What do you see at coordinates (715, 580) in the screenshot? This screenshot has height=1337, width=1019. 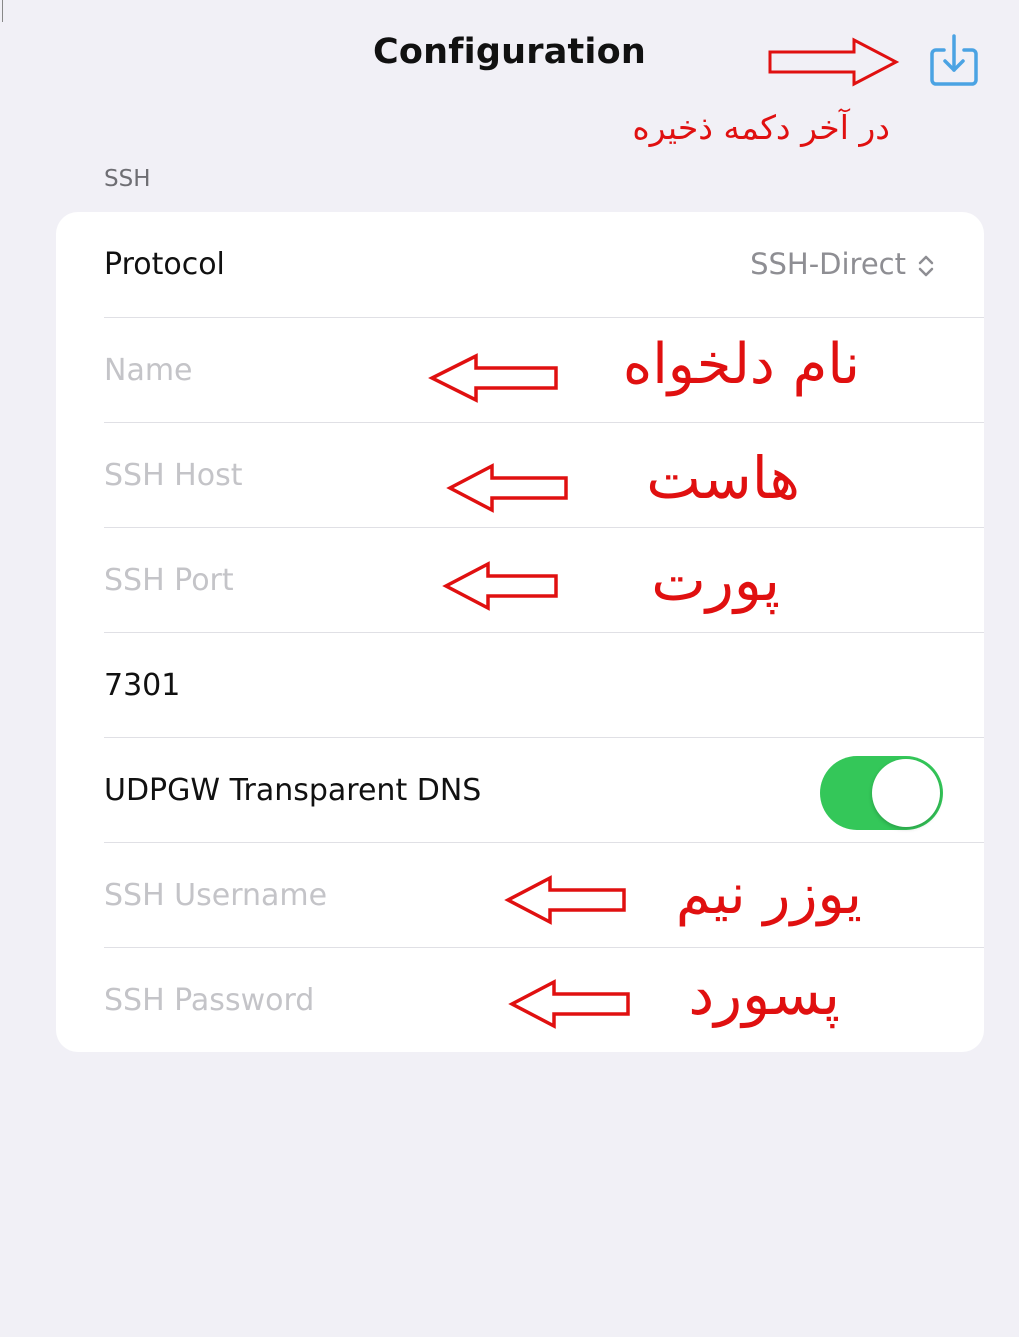 I see `annotation-port-note: پورت` at bounding box center [715, 580].